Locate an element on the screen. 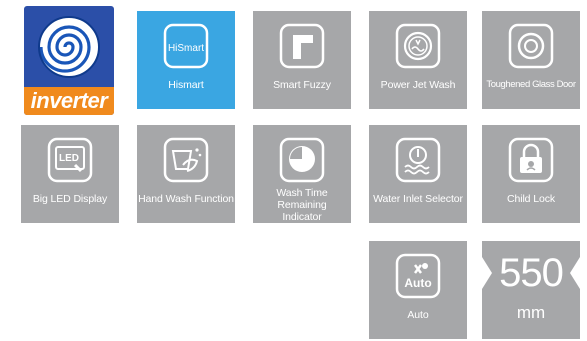 The width and height of the screenshot is (587, 341). feature-label: Big LED Display is located at coordinates (70, 199).